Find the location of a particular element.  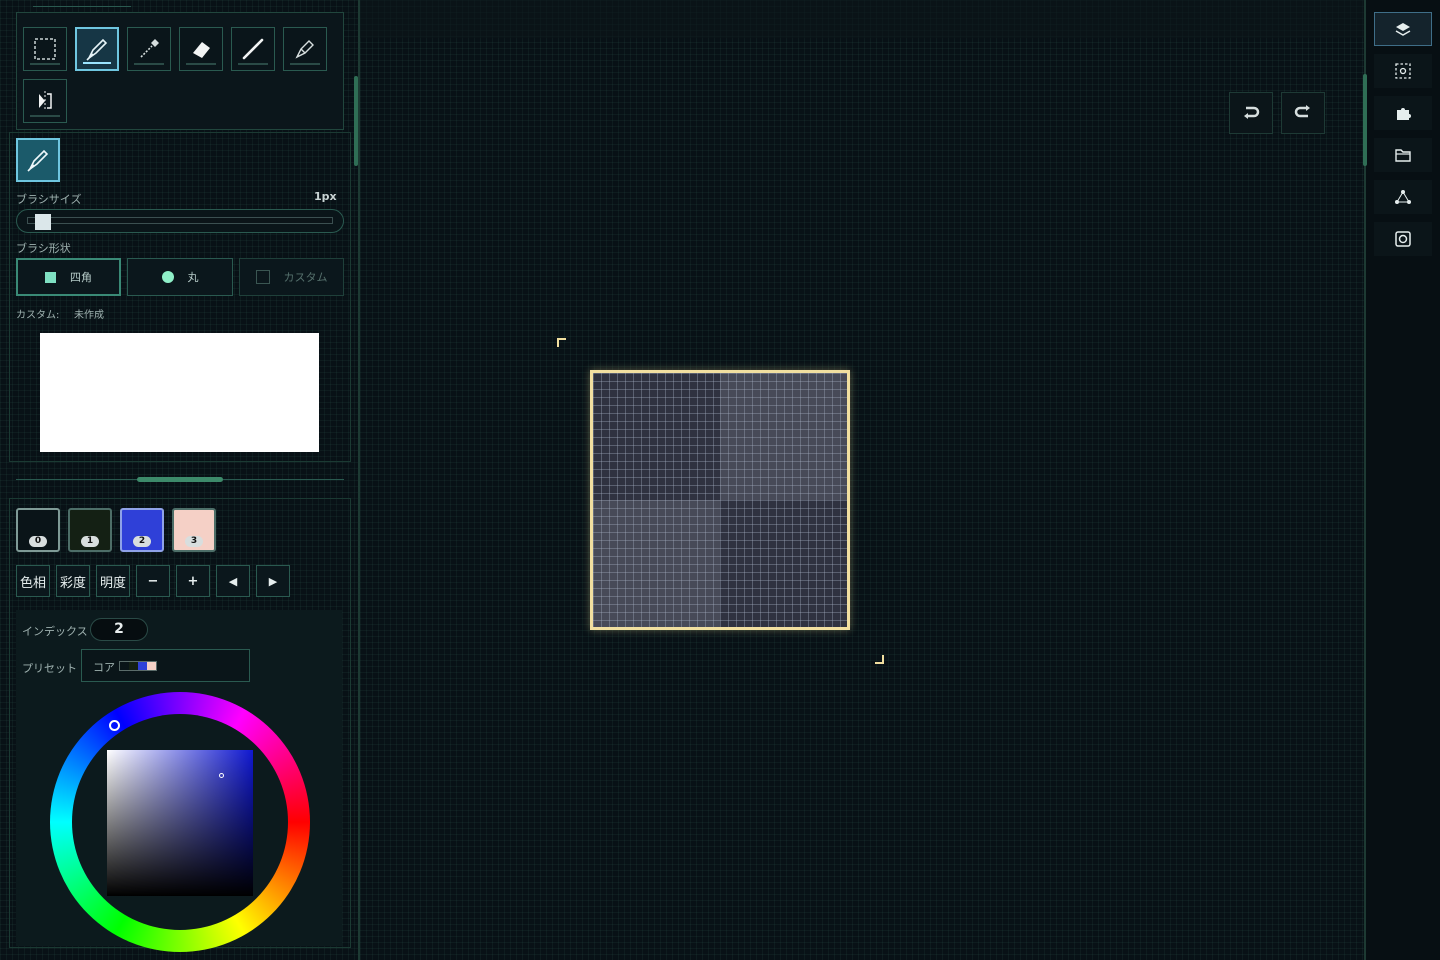

shape-custom-button: カスタム is located at coordinates (291, 277).